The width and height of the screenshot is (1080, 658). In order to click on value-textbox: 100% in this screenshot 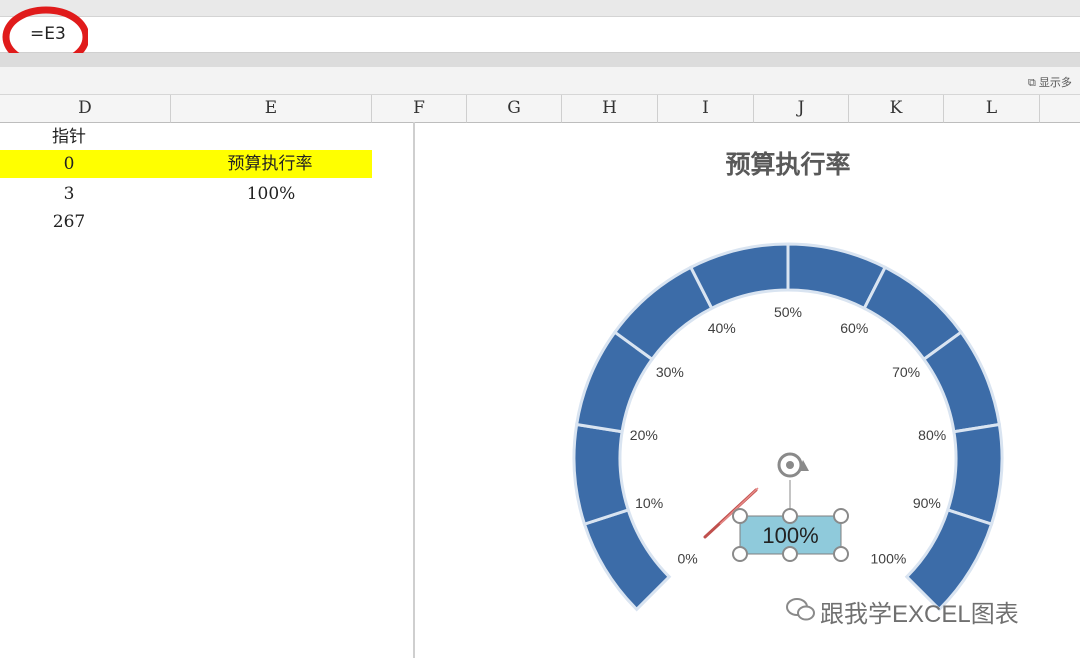, I will do `click(790, 535)`.